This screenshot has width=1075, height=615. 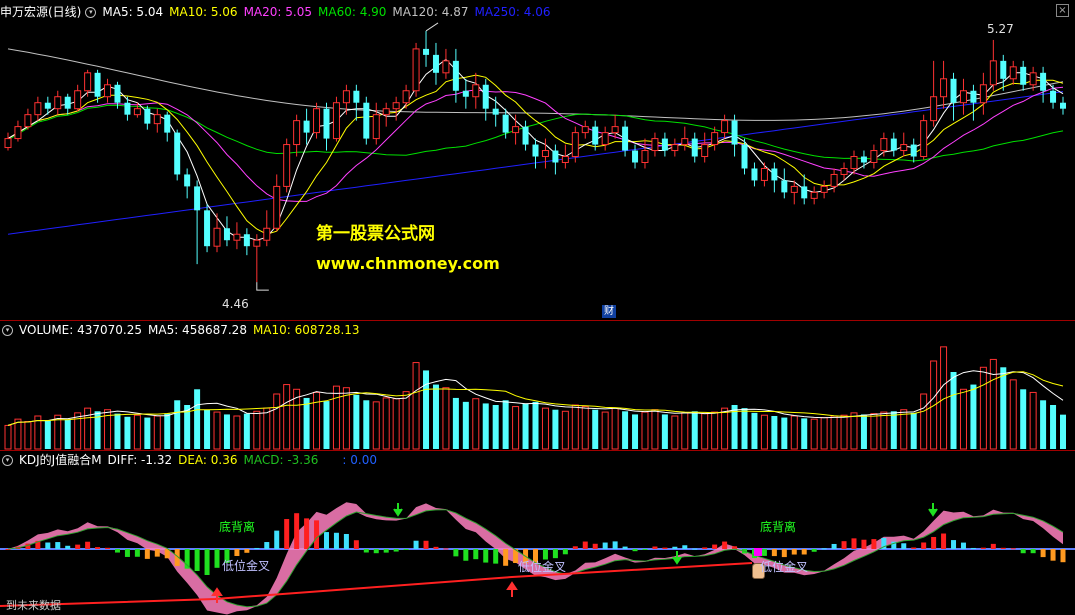 What do you see at coordinates (306, 330) in the screenshot?
I see `volume-ma10: MA10: 608728.13` at bounding box center [306, 330].